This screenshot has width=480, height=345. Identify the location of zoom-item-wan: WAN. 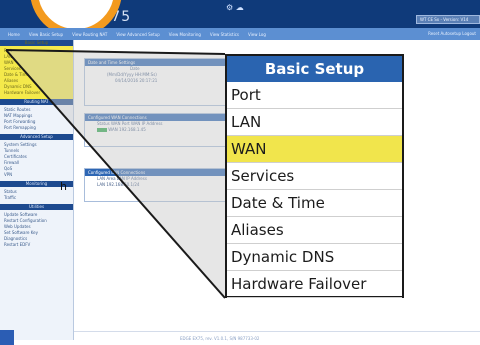
(314, 149).